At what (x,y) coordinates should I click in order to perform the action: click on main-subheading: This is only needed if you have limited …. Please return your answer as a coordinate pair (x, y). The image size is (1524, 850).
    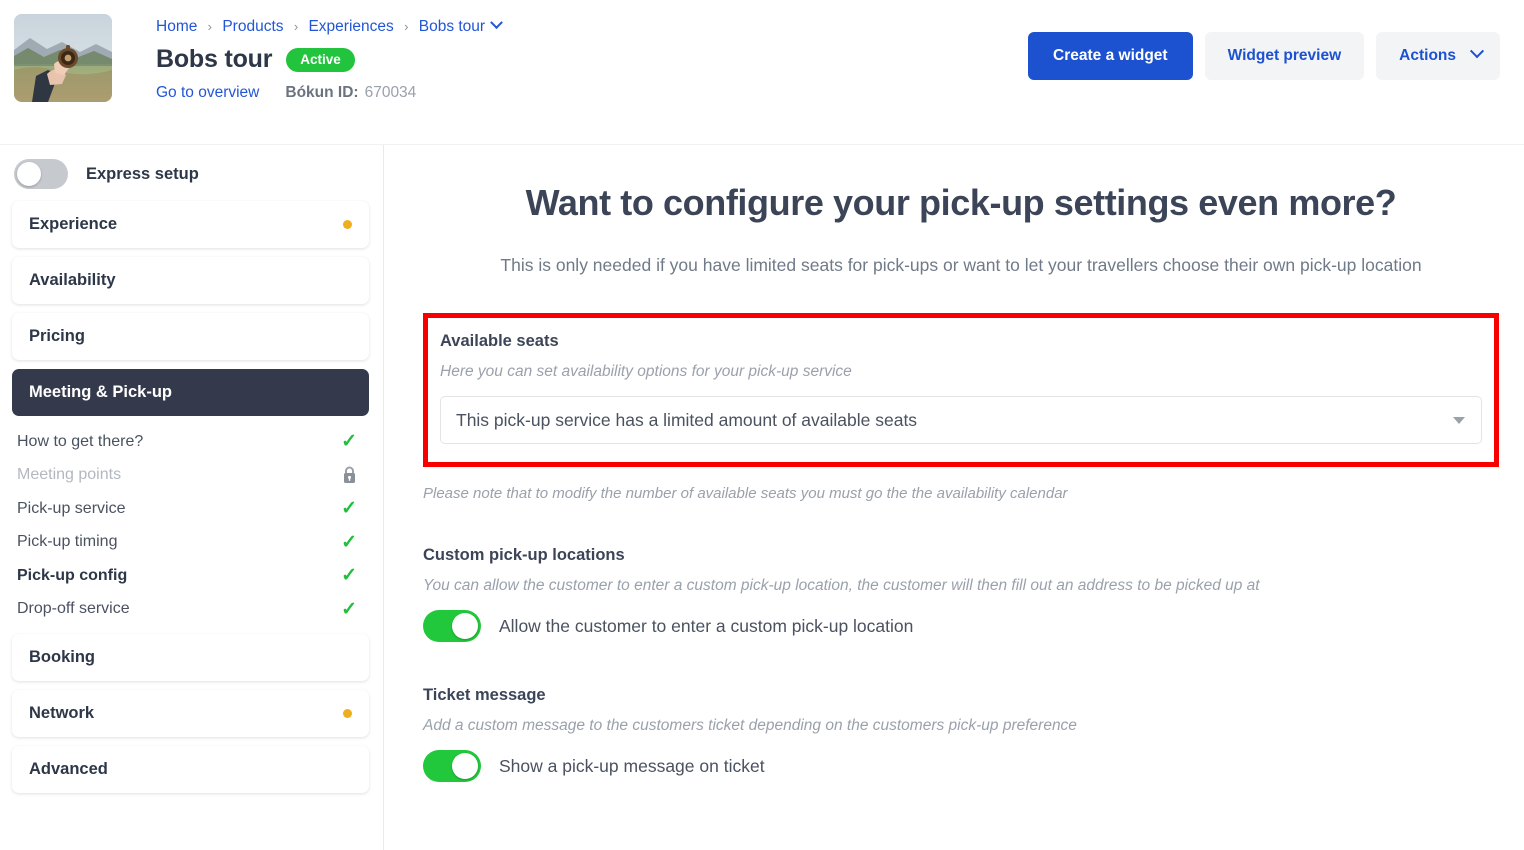
    Looking at the image, I should click on (961, 265).